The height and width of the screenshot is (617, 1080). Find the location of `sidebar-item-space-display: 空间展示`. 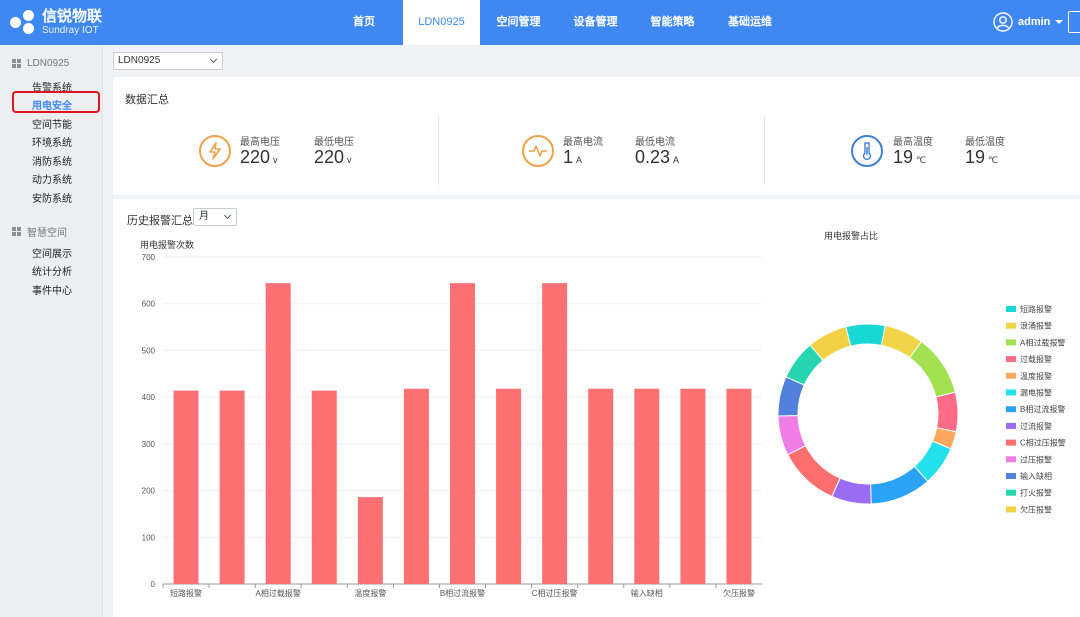

sidebar-item-space-display: 空间展示 is located at coordinates (52, 252).